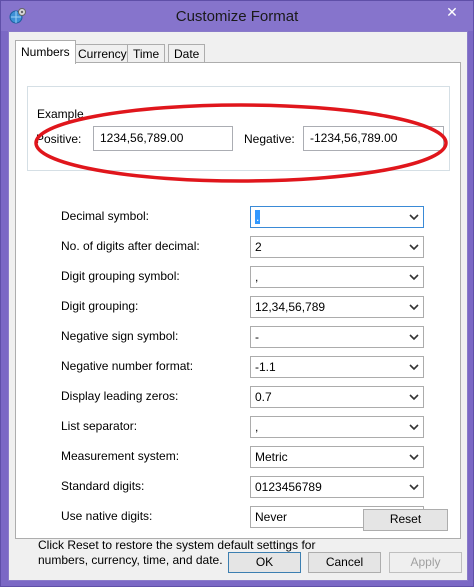  I want to click on setting-dropdown: 12,34,56,789, so click(337, 307).